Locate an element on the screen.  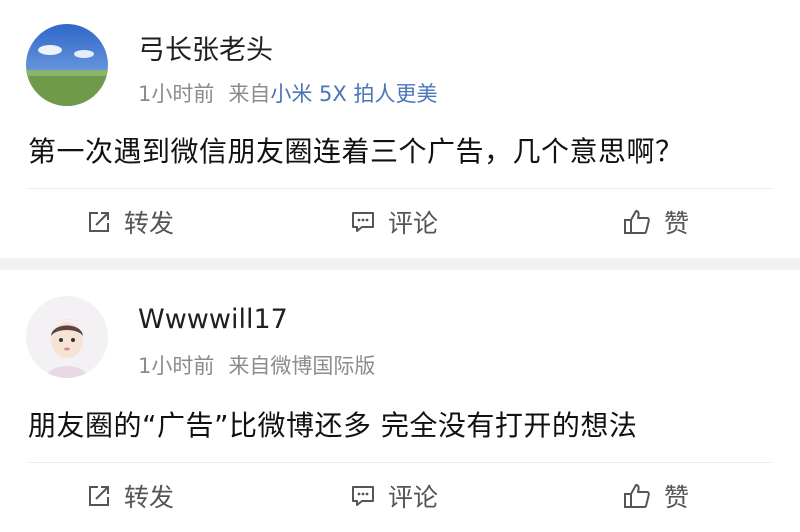
post-meta: 1小时前 来自小米 5X 拍人更美 is located at coordinates (287, 93).